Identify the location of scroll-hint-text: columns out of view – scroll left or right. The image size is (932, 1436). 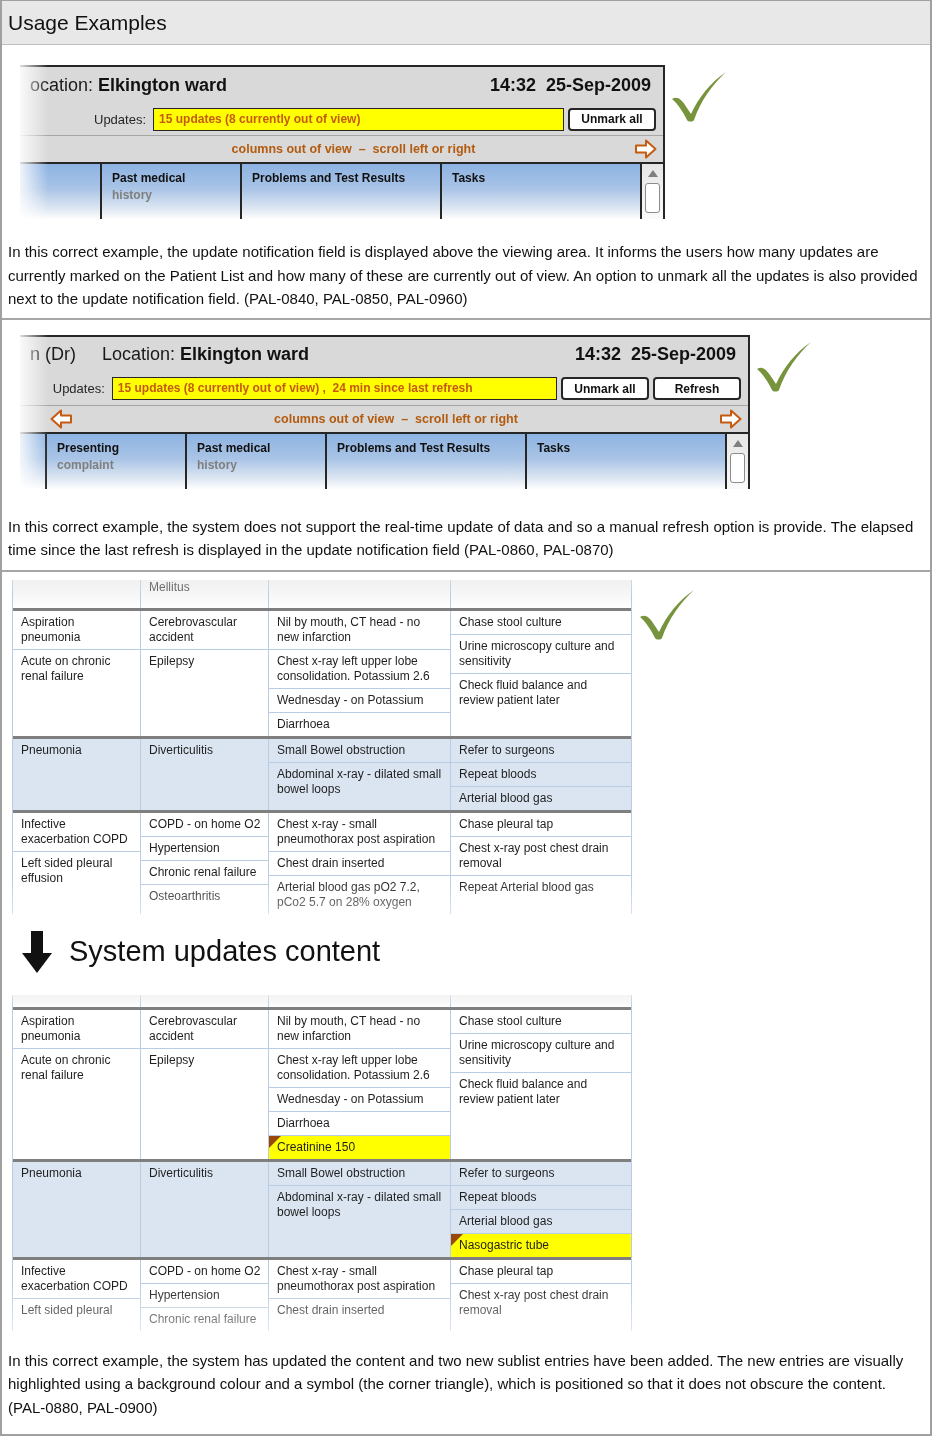
(396, 418).